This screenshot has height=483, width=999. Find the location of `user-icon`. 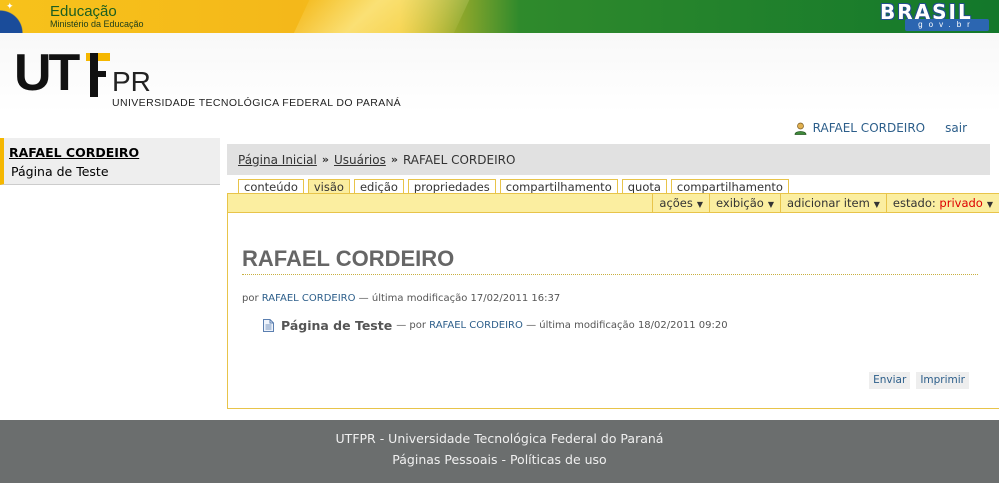

user-icon is located at coordinates (800, 128).